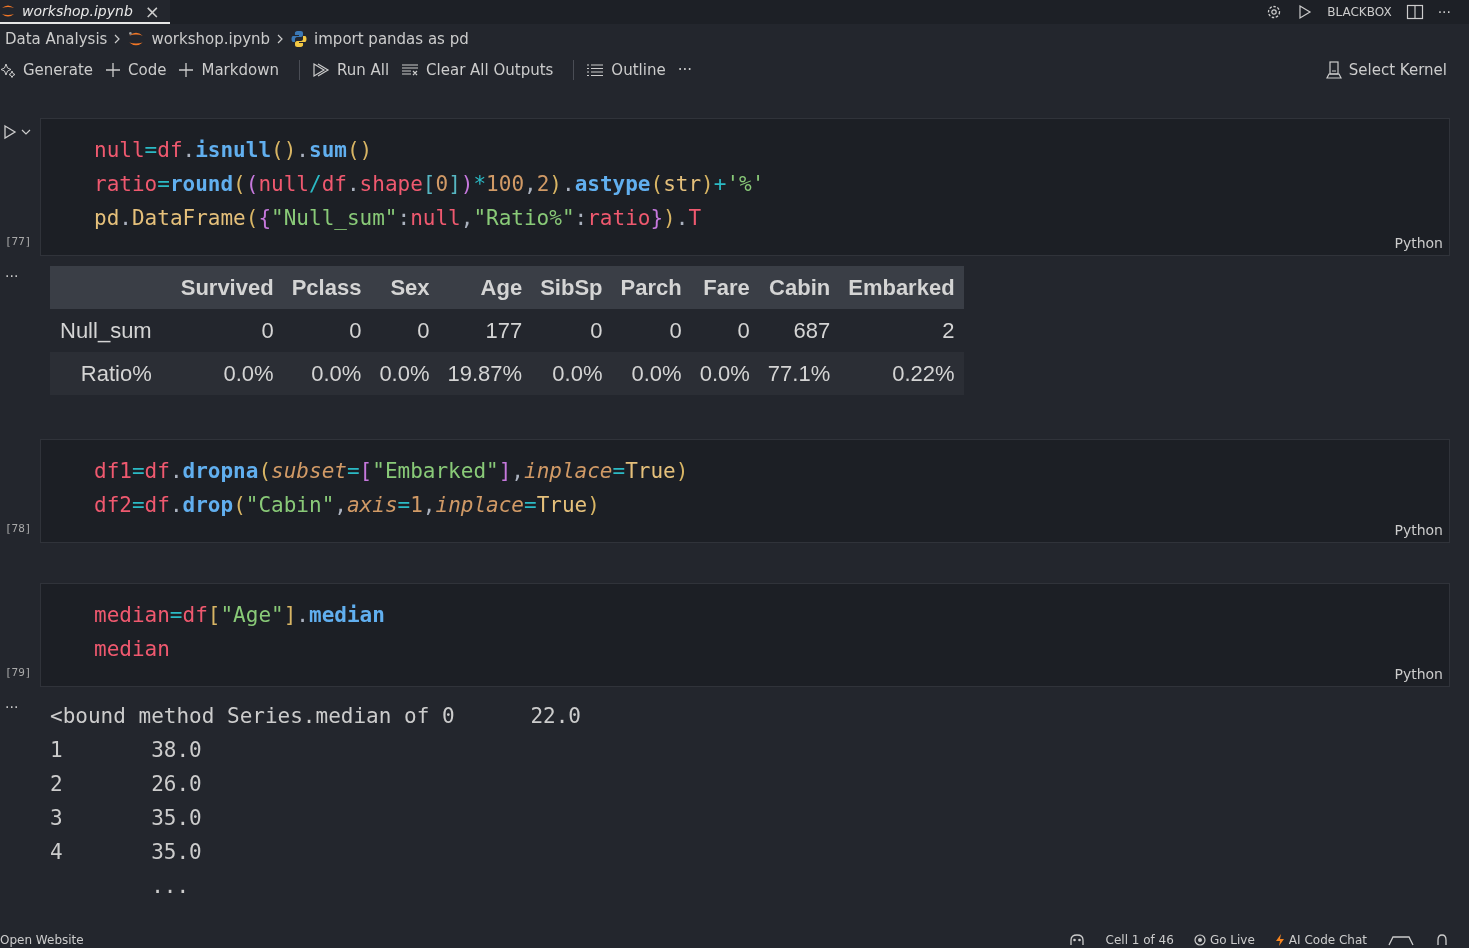  I want to click on column-header: Embarked, so click(901, 287).